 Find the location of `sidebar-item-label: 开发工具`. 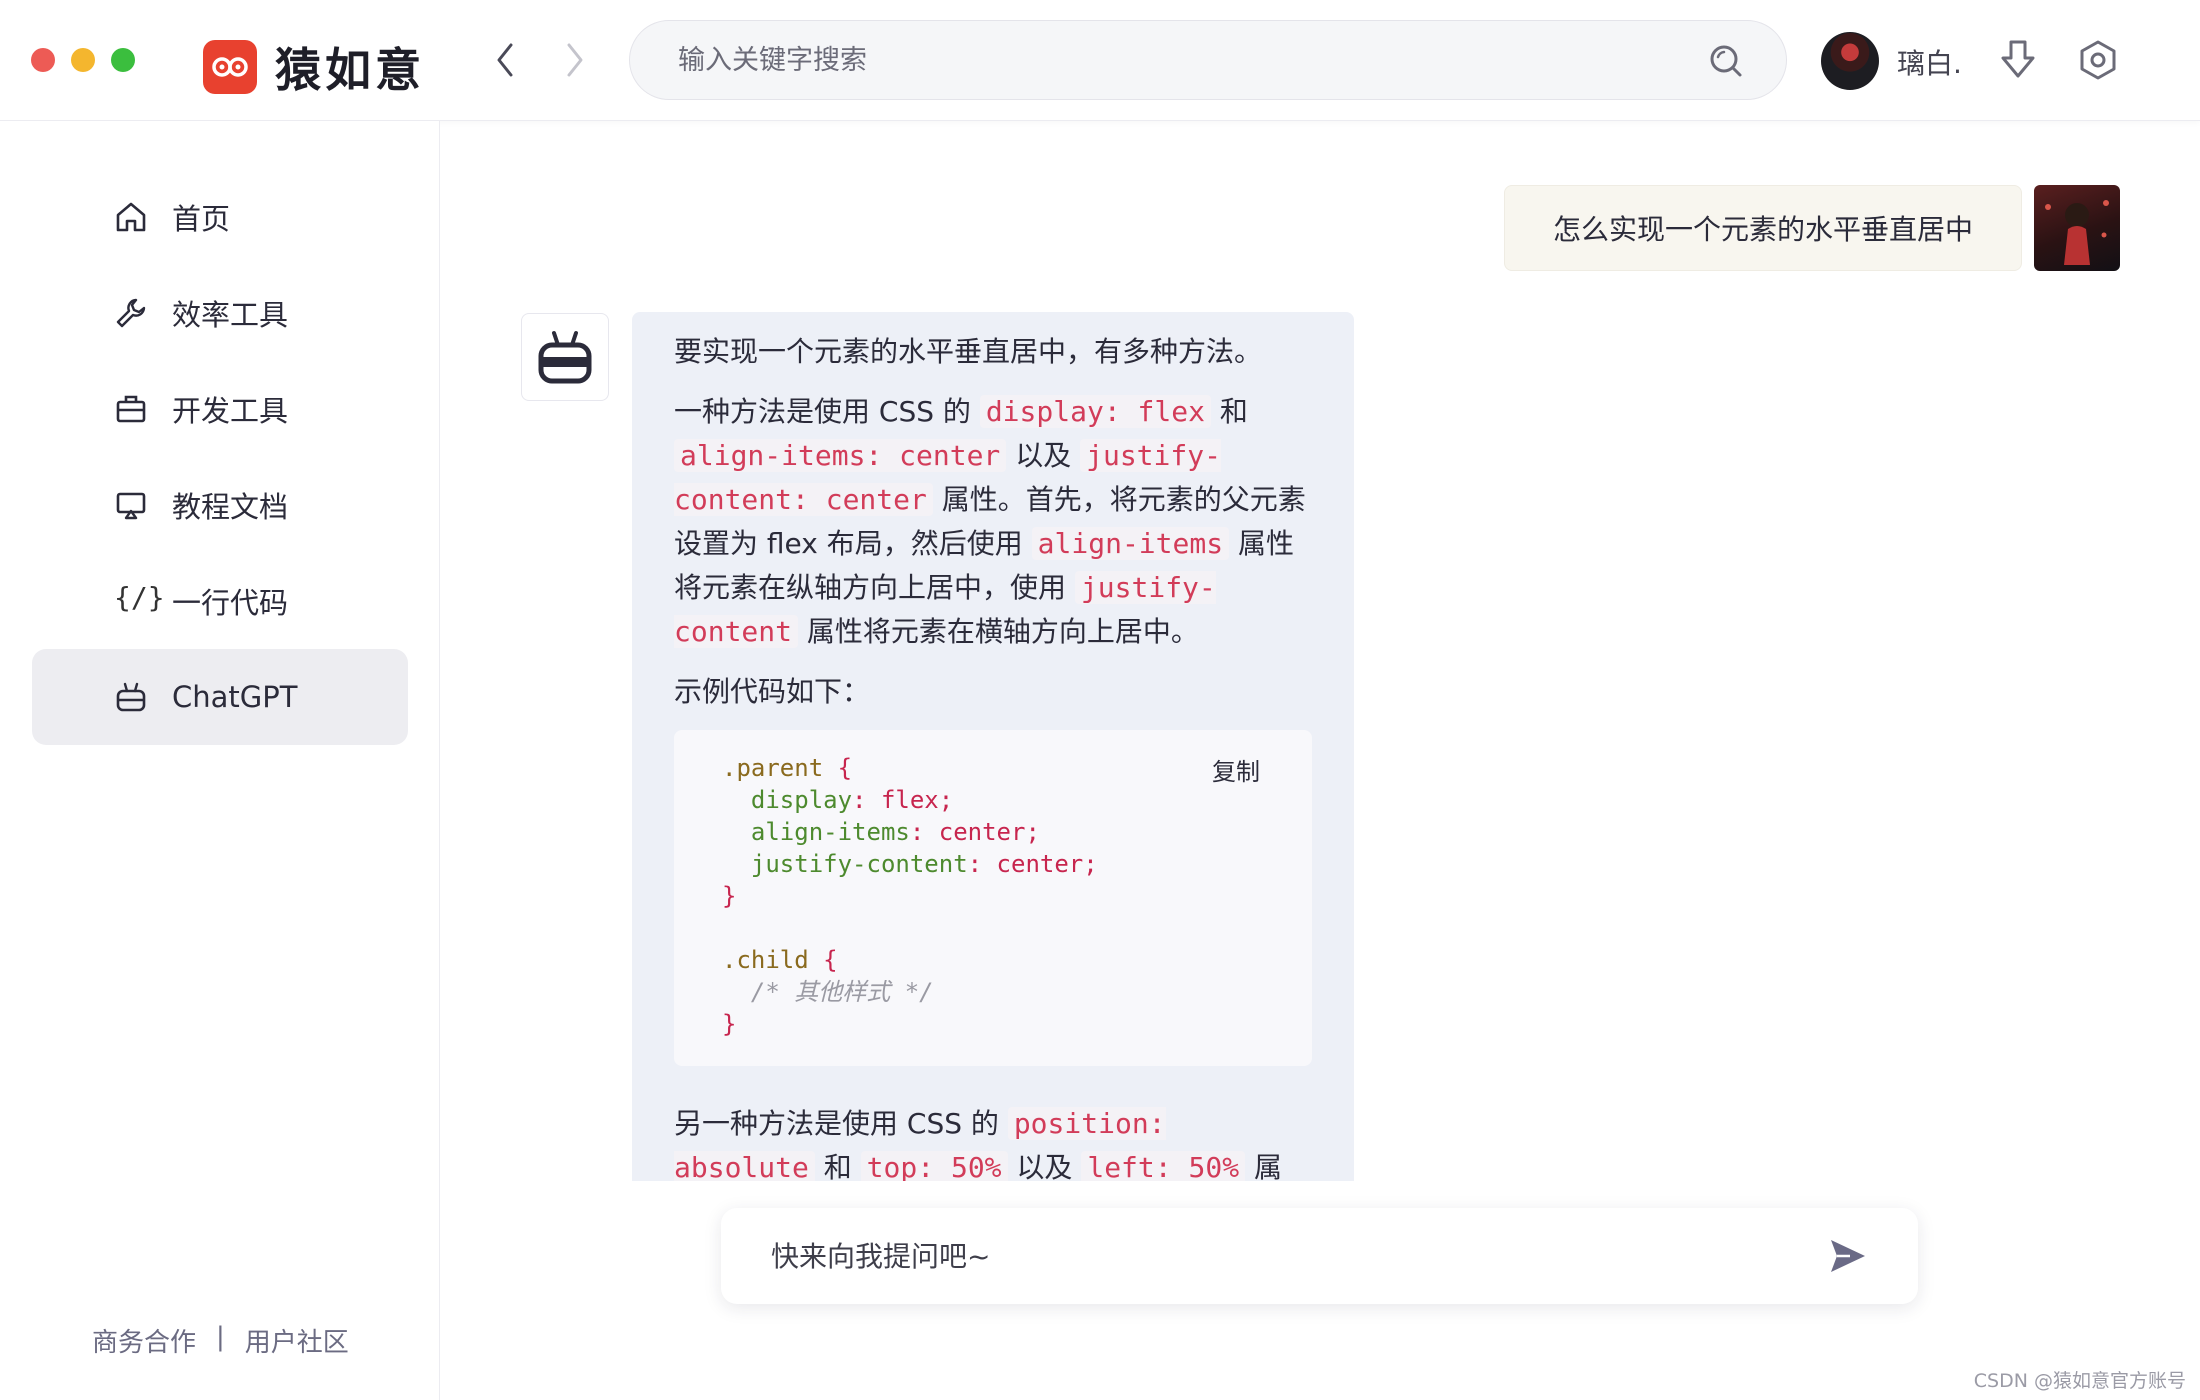

sidebar-item-label: 开发工具 is located at coordinates (230, 411).